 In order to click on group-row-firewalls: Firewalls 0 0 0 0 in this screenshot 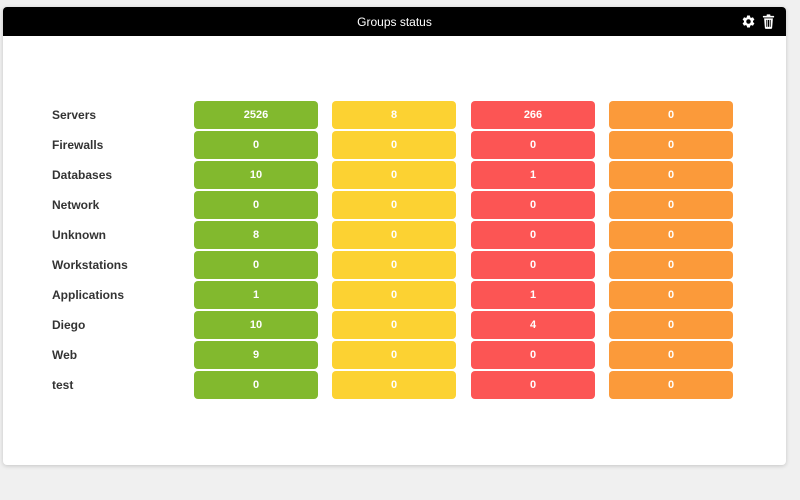, I will do `click(394, 146)`.